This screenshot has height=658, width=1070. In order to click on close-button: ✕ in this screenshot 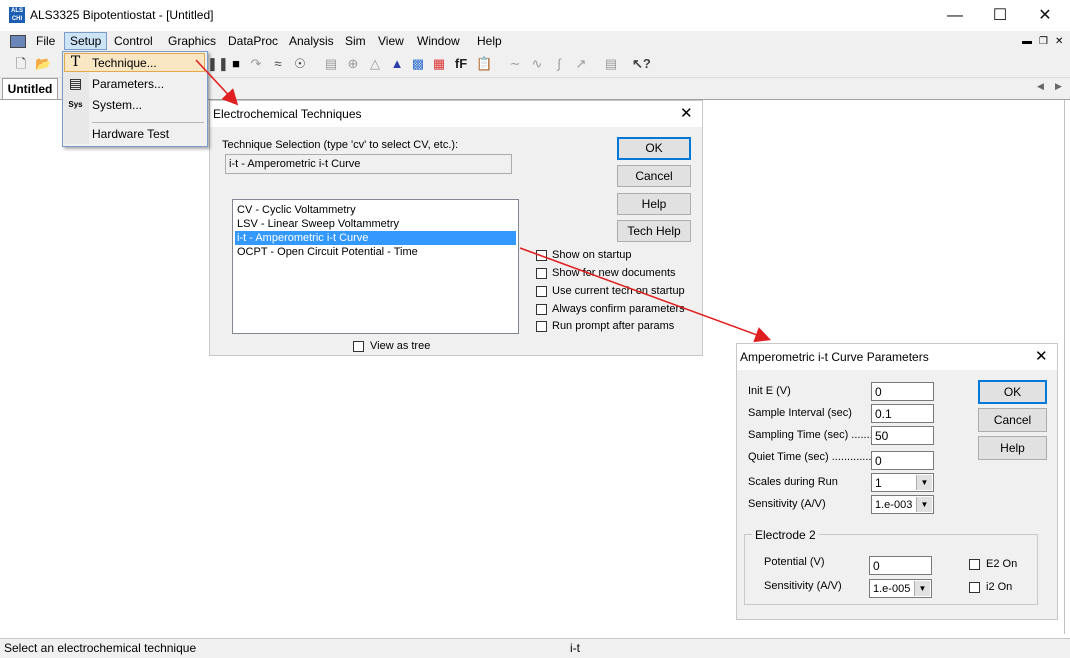, I will do `click(1045, 15)`.